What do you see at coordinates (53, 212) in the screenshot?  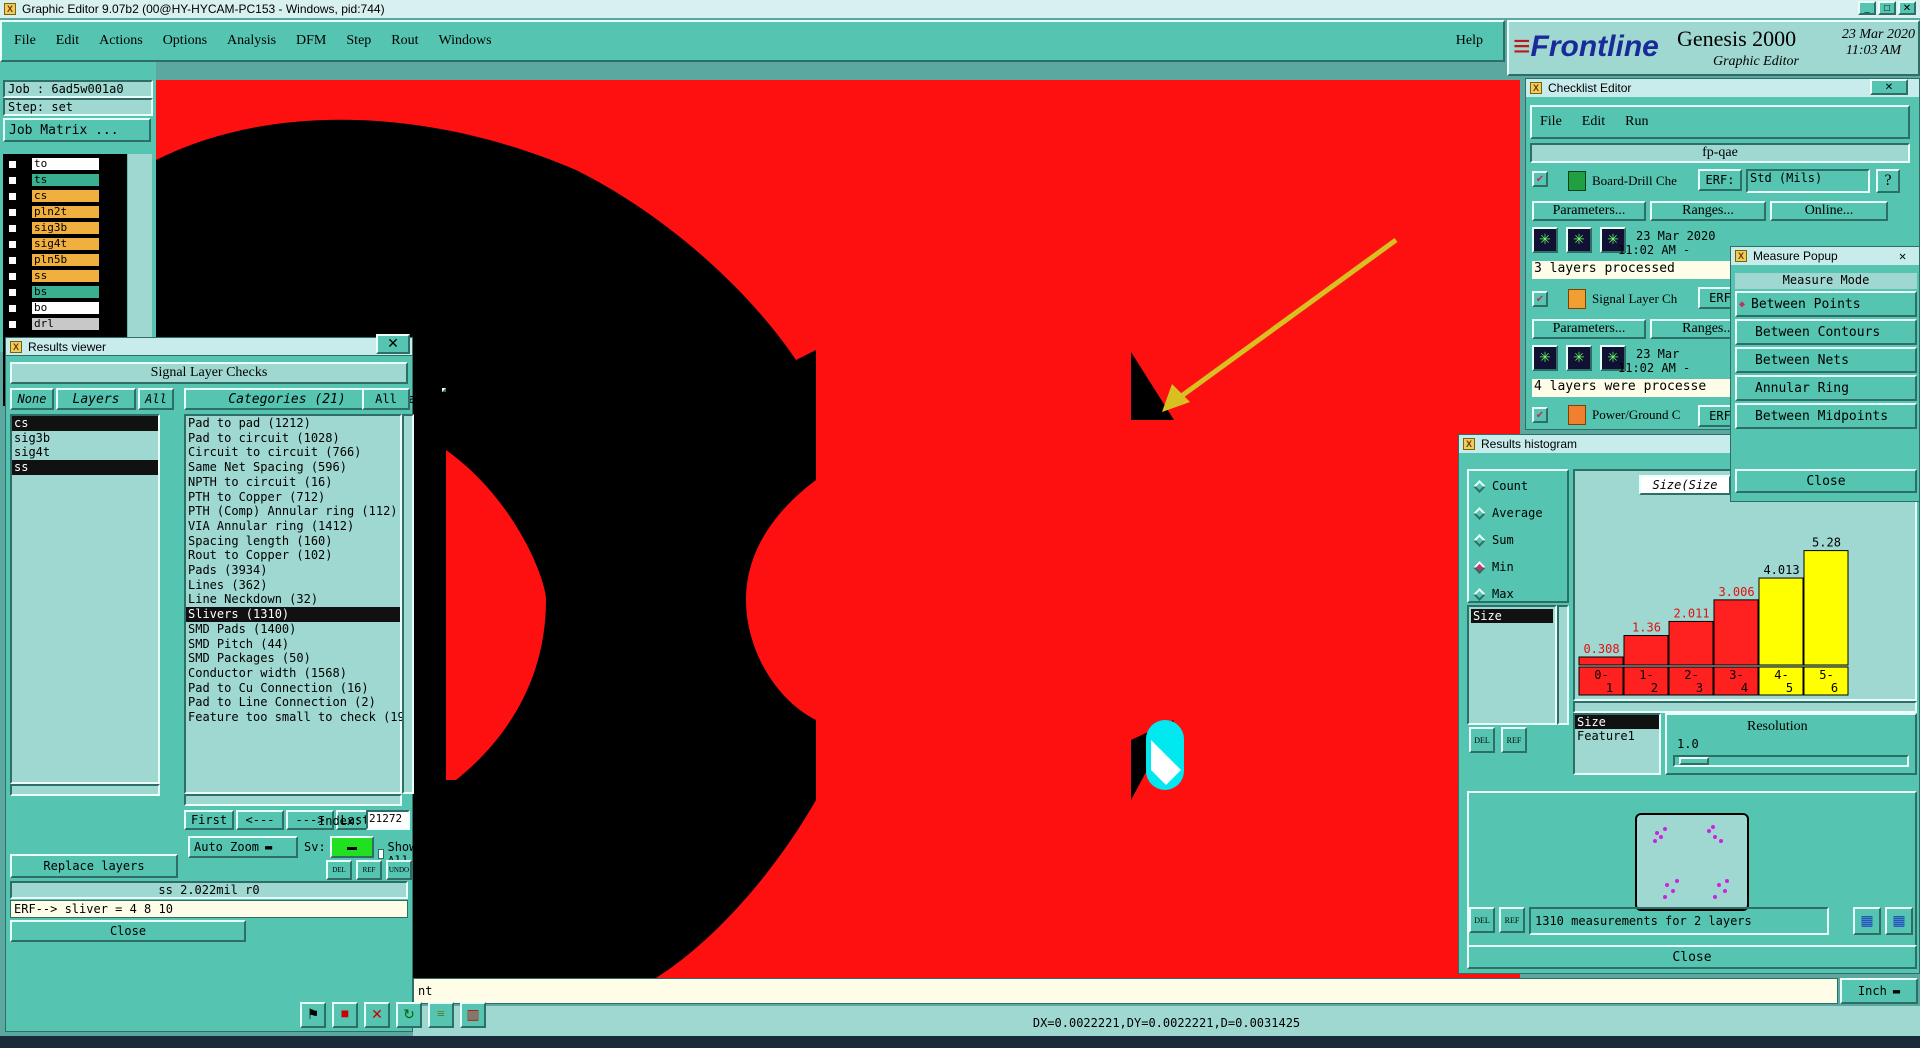 I see `layer-row-pln2t: pln2t` at bounding box center [53, 212].